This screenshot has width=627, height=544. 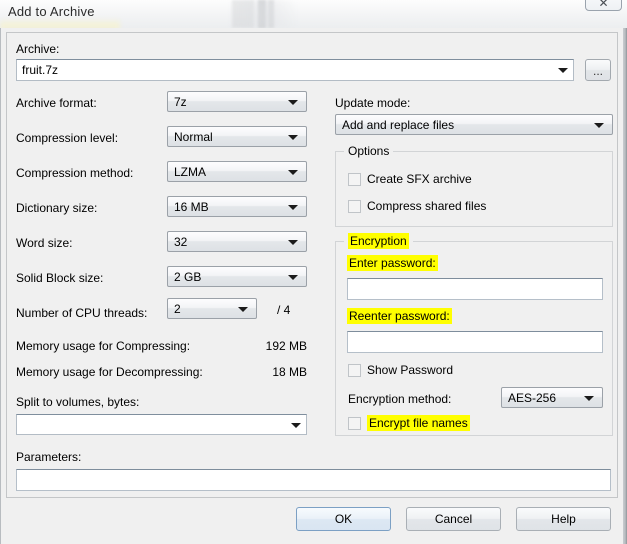 I want to click on cpu-threads-total: / 4, so click(x=284, y=310).